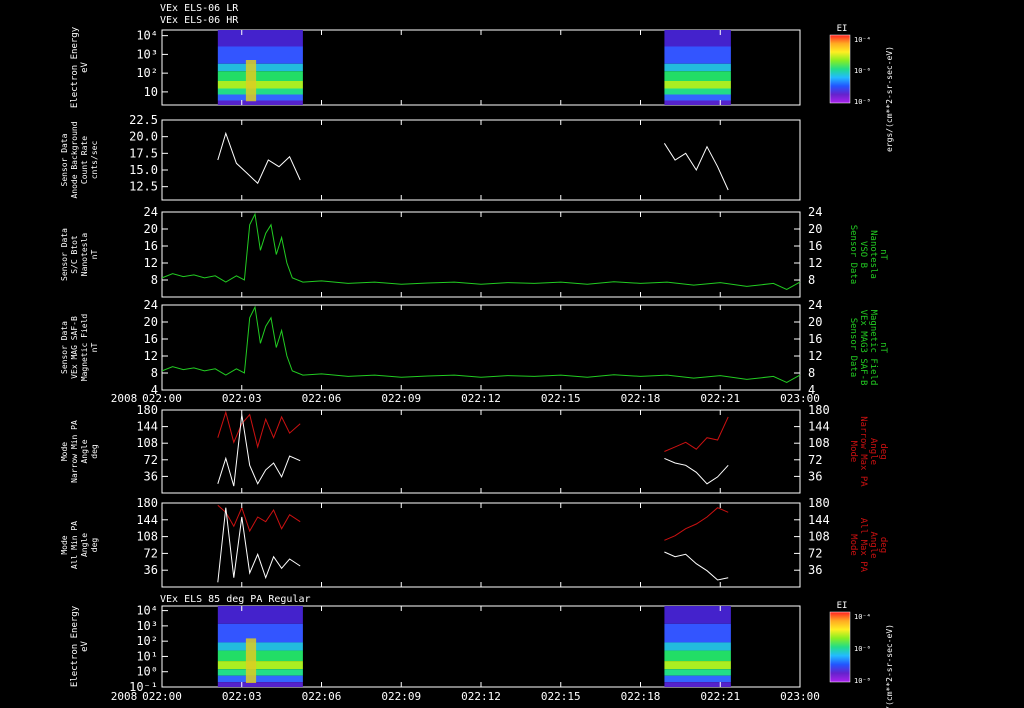 The height and width of the screenshot is (708, 1024). What do you see at coordinates (819, 410) in the screenshot?
I see `ytick-label-right: 180` at bounding box center [819, 410].